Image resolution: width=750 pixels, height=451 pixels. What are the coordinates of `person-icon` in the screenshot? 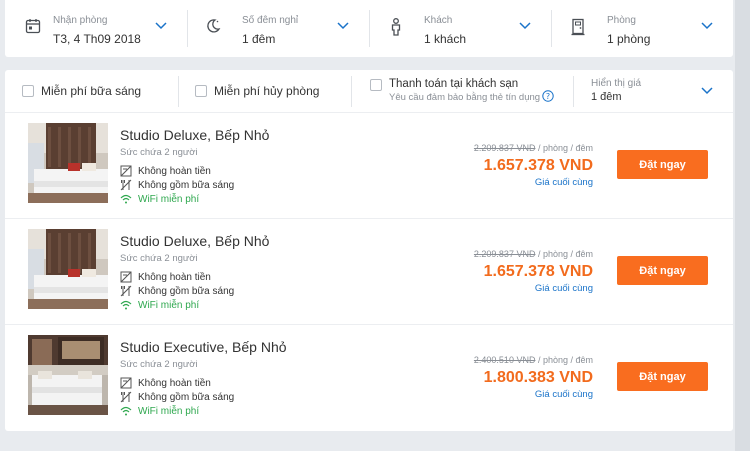 It's located at (396, 27).